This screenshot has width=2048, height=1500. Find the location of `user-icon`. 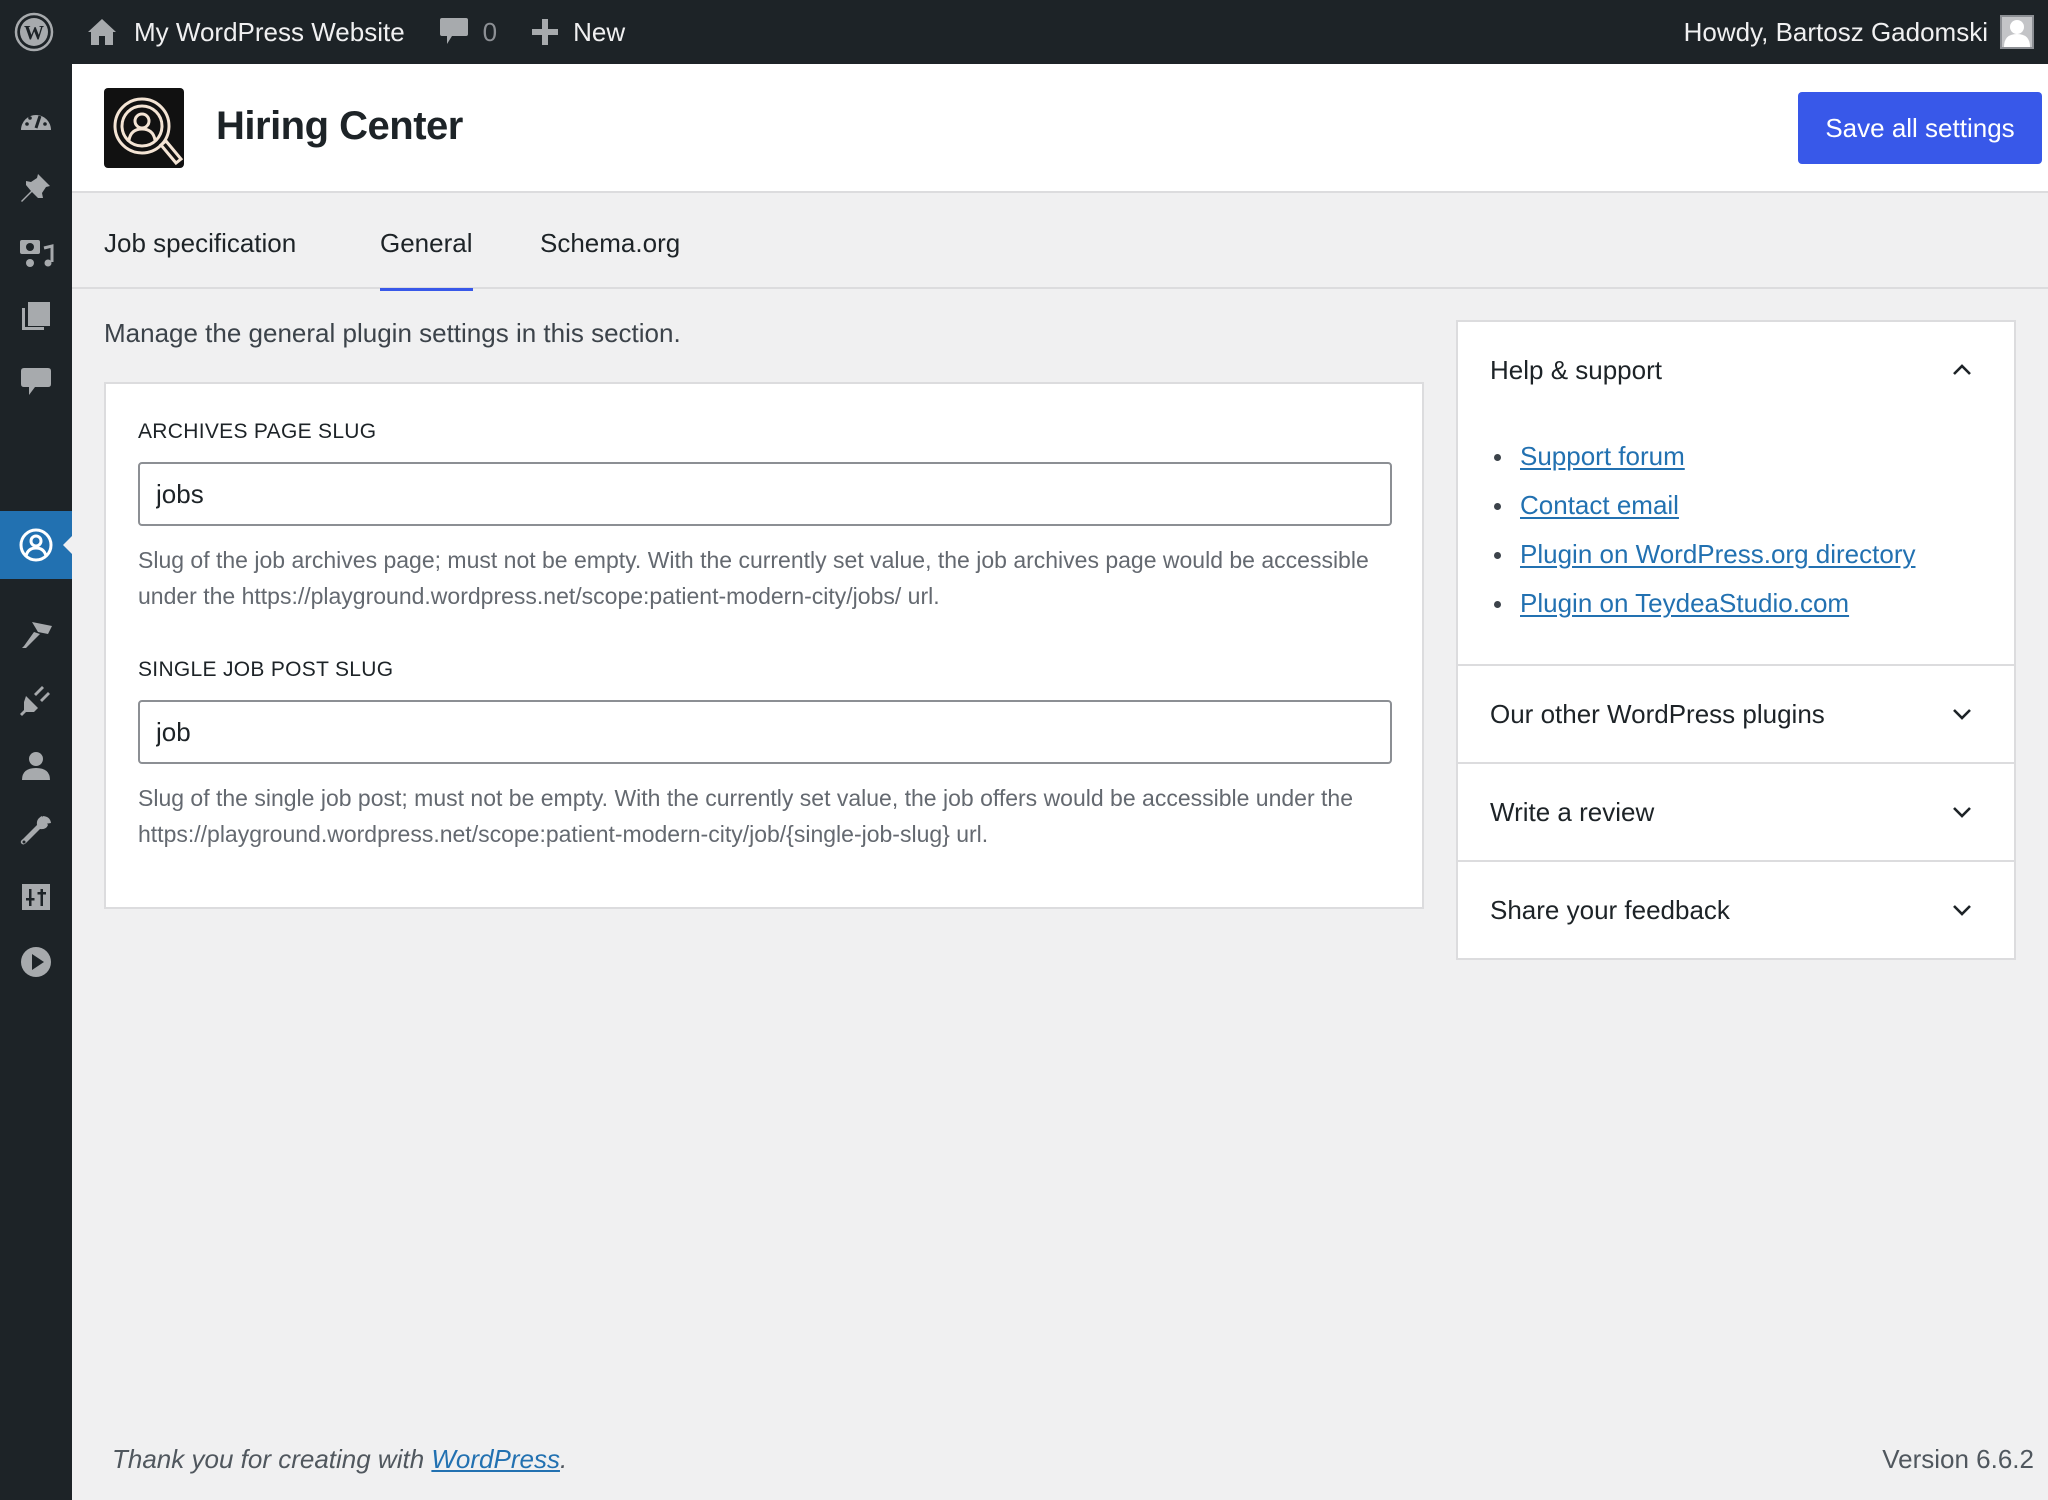

user-icon is located at coordinates (36, 766).